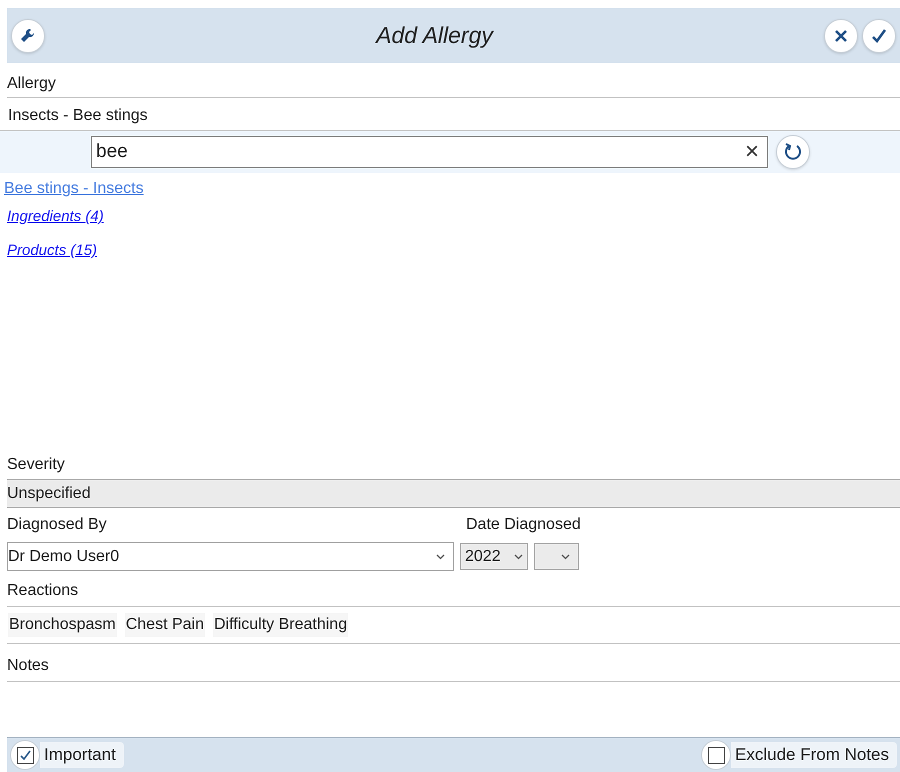 The image size is (900, 772). I want to click on search-field: bee ×, so click(429, 152).